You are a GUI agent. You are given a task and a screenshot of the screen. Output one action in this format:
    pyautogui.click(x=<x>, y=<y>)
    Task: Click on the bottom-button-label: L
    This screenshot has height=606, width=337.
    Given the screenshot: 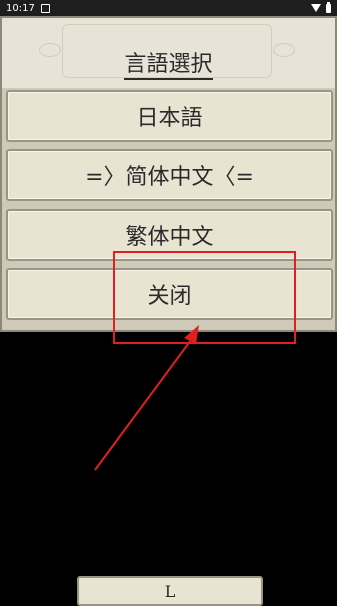 What is the action you would take?
    pyautogui.click(x=170, y=591)
    